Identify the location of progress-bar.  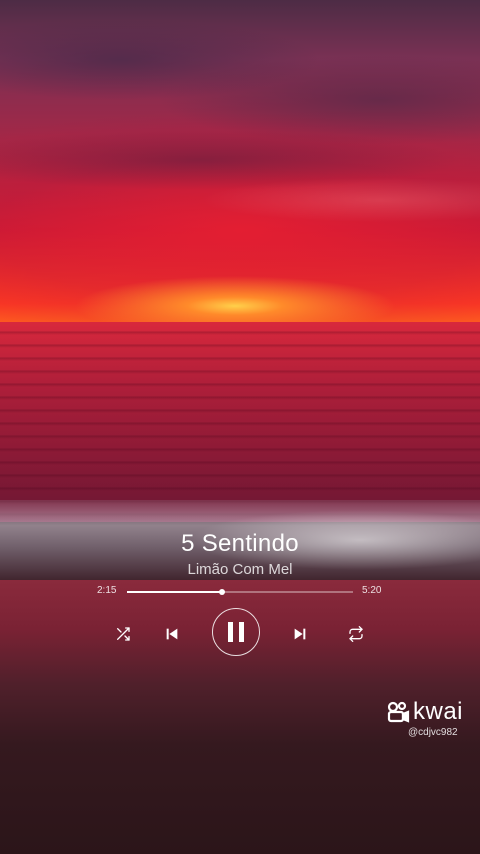
(240, 592).